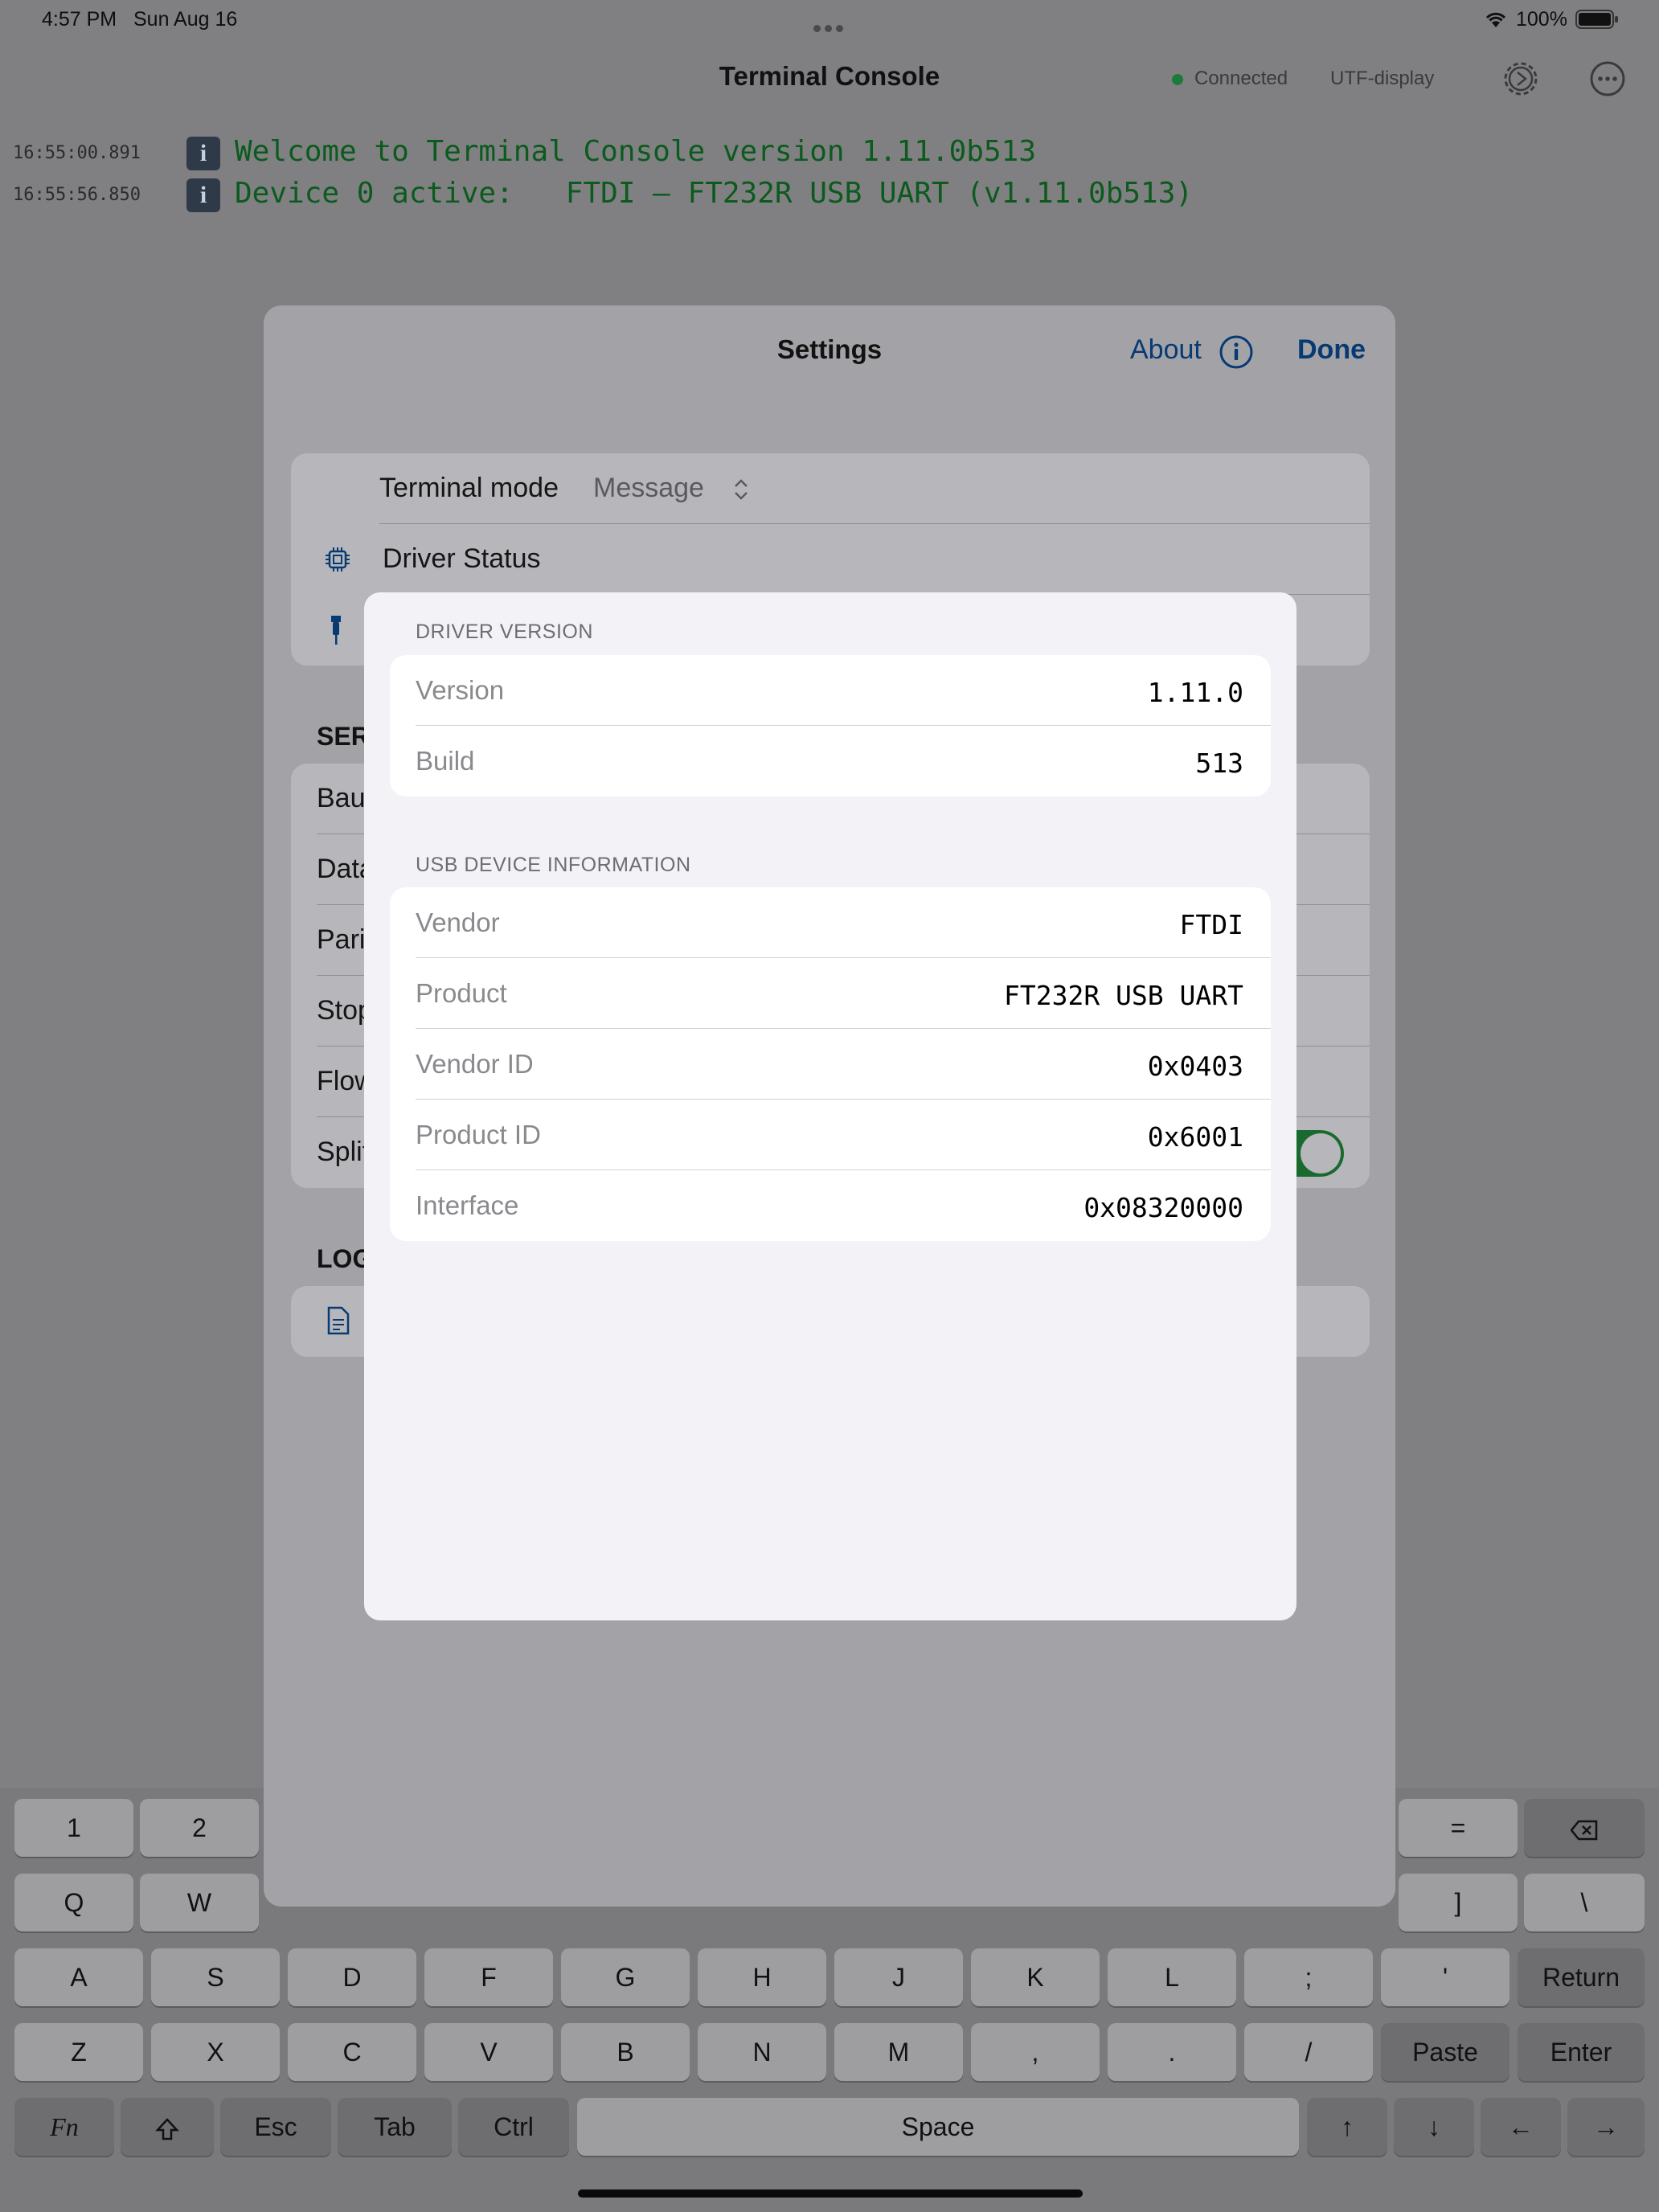 This screenshot has width=1659, height=2212. Describe the element at coordinates (79, 19) in the screenshot. I see `status-time: 4:57 PM` at that location.